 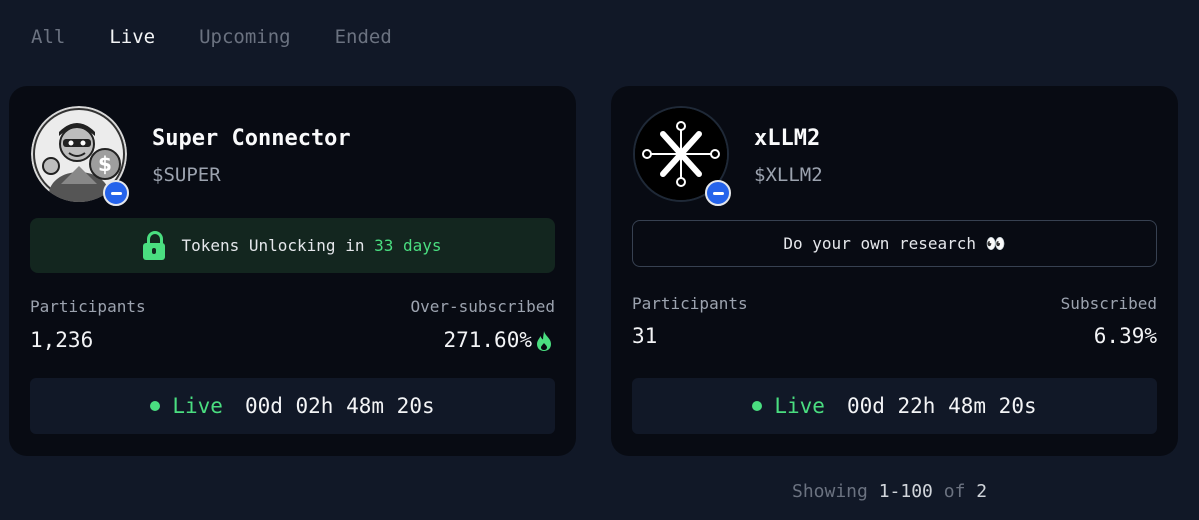 I want to click on filter-tabs: All Live Upcoming Ended, so click(x=233, y=37).